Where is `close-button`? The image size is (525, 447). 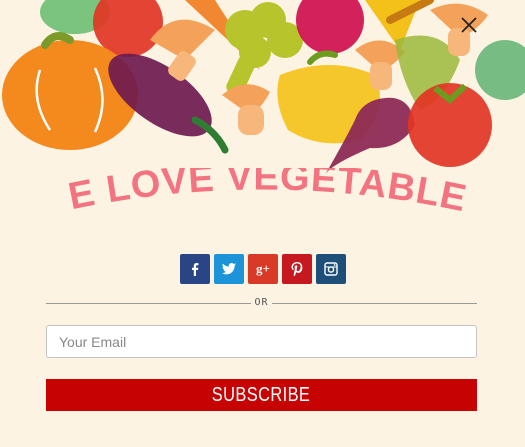
close-button is located at coordinates (469, 25).